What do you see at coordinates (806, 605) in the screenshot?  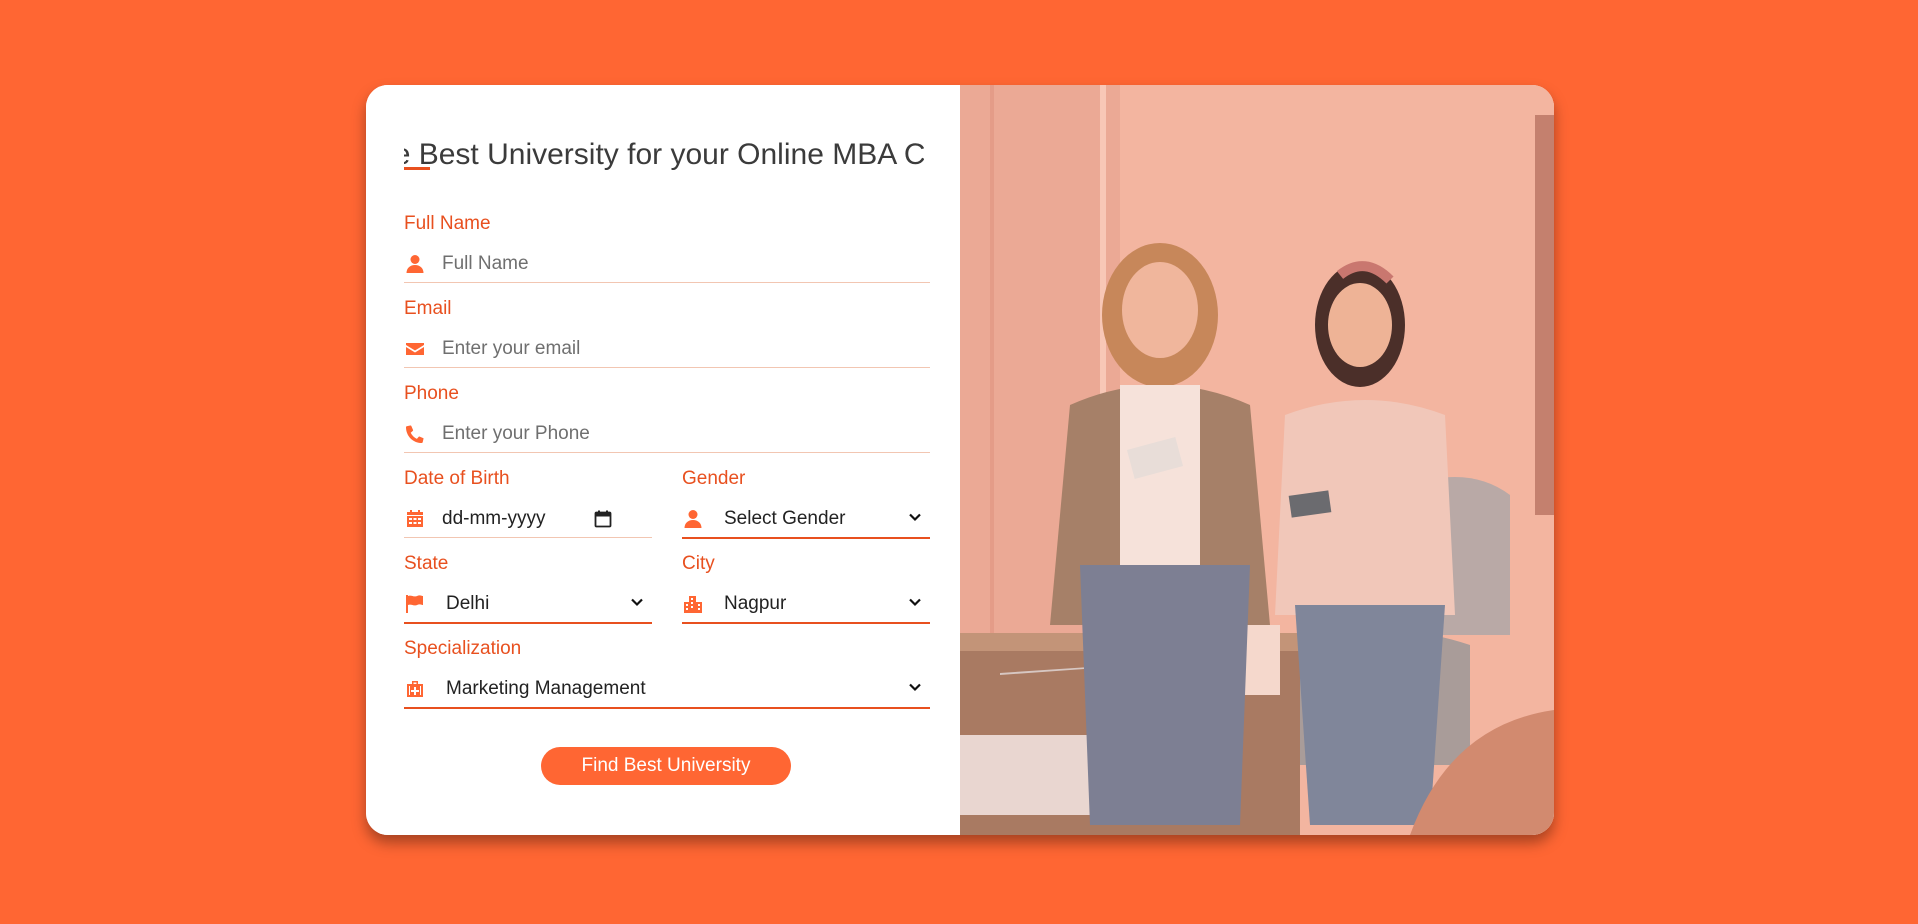 I see `city-select: Nagpur` at bounding box center [806, 605].